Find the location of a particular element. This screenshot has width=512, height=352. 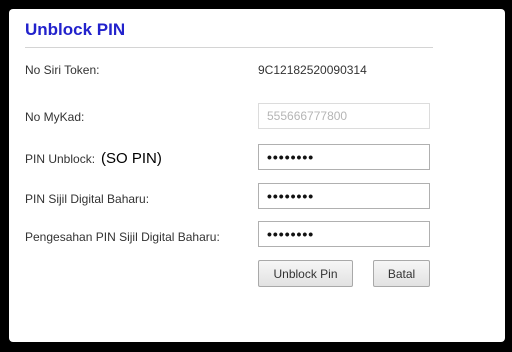

unblock-pin-field is located at coordinates (344, 157).